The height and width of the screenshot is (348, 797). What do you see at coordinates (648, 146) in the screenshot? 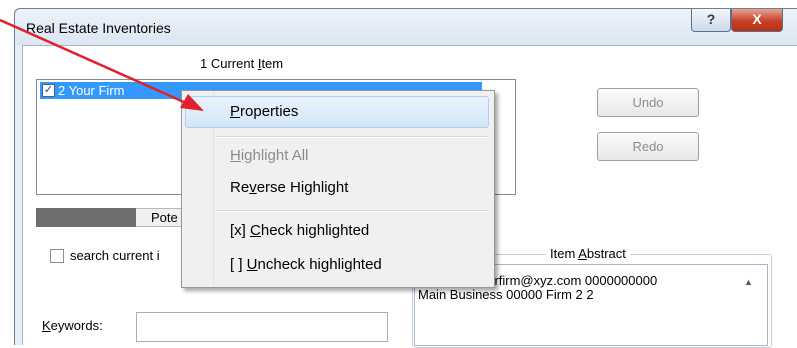
I see `redo-button: Redo` at bounding box center [648, 146].